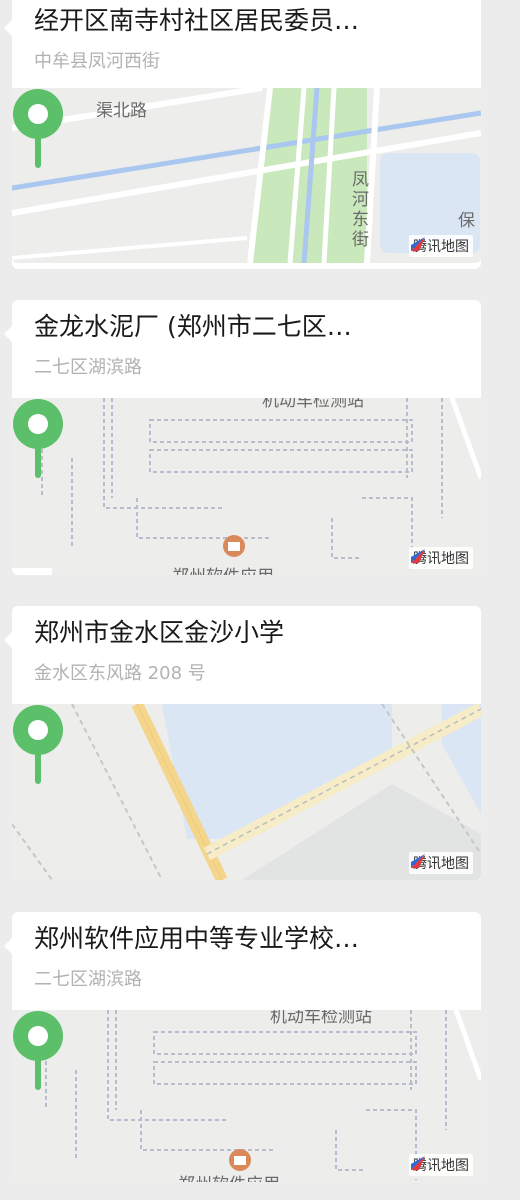 This screenshot has width=520, height=1200. What do you see at coordinates (246, 175) in the screenshot?
I see `map-thumbnail: 渠北路 凤河东街 保 腾讯地图` at bounding box center [246, 175].